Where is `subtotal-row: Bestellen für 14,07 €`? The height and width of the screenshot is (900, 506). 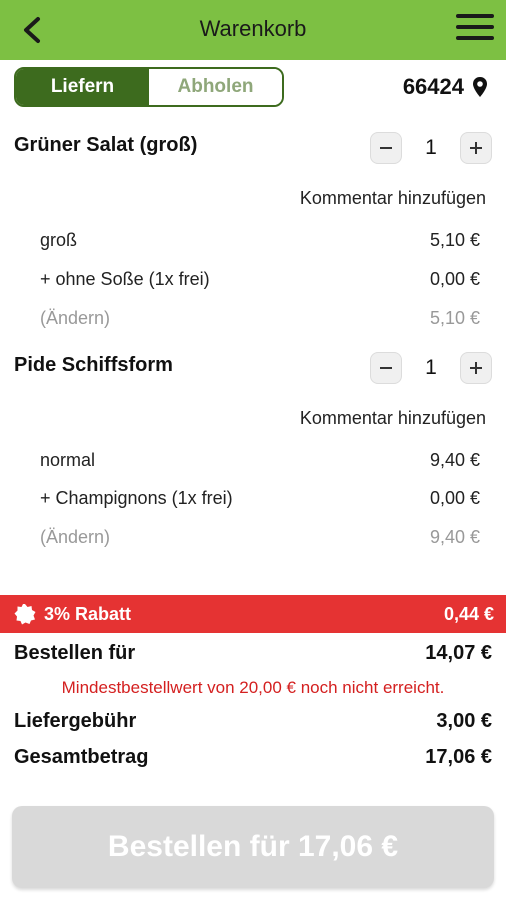
subtotal-row: Bestellen für 14,07 € is located at coordinates (253, 653).